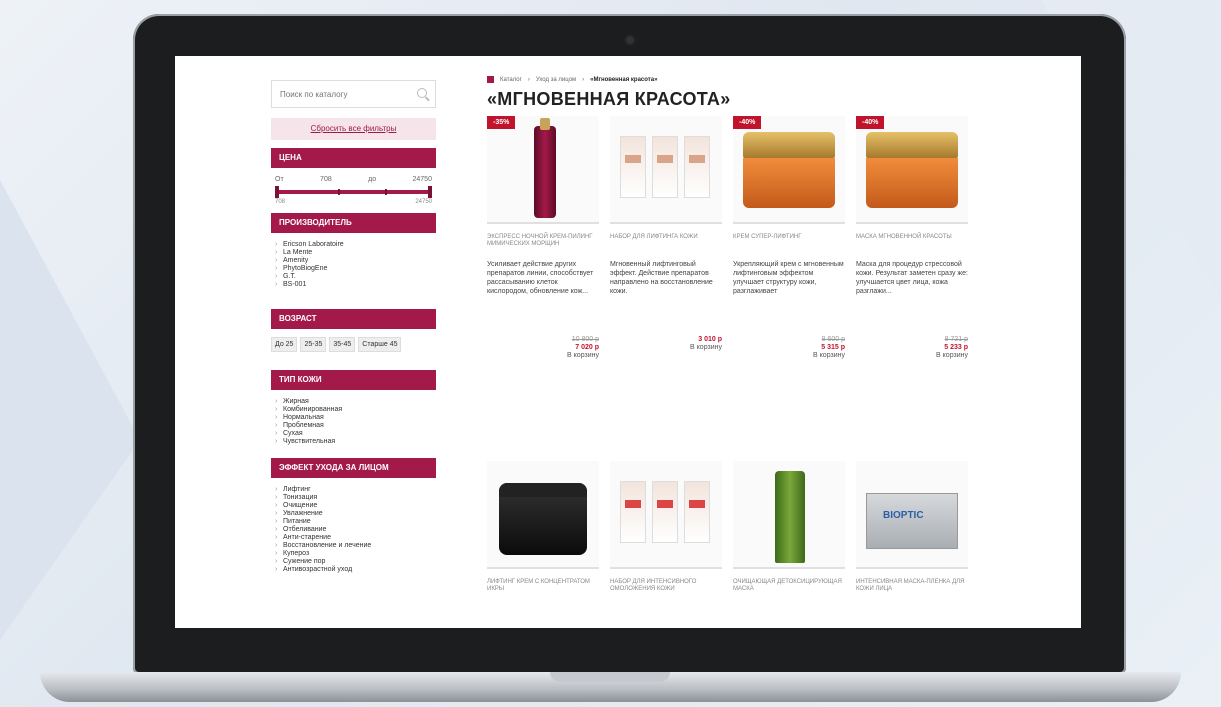 The width and height of the screenshot is (1221, 707). Describe the element at coordinates (326, 179) in the screenshot. I see `price-from-input: 708` at that location.